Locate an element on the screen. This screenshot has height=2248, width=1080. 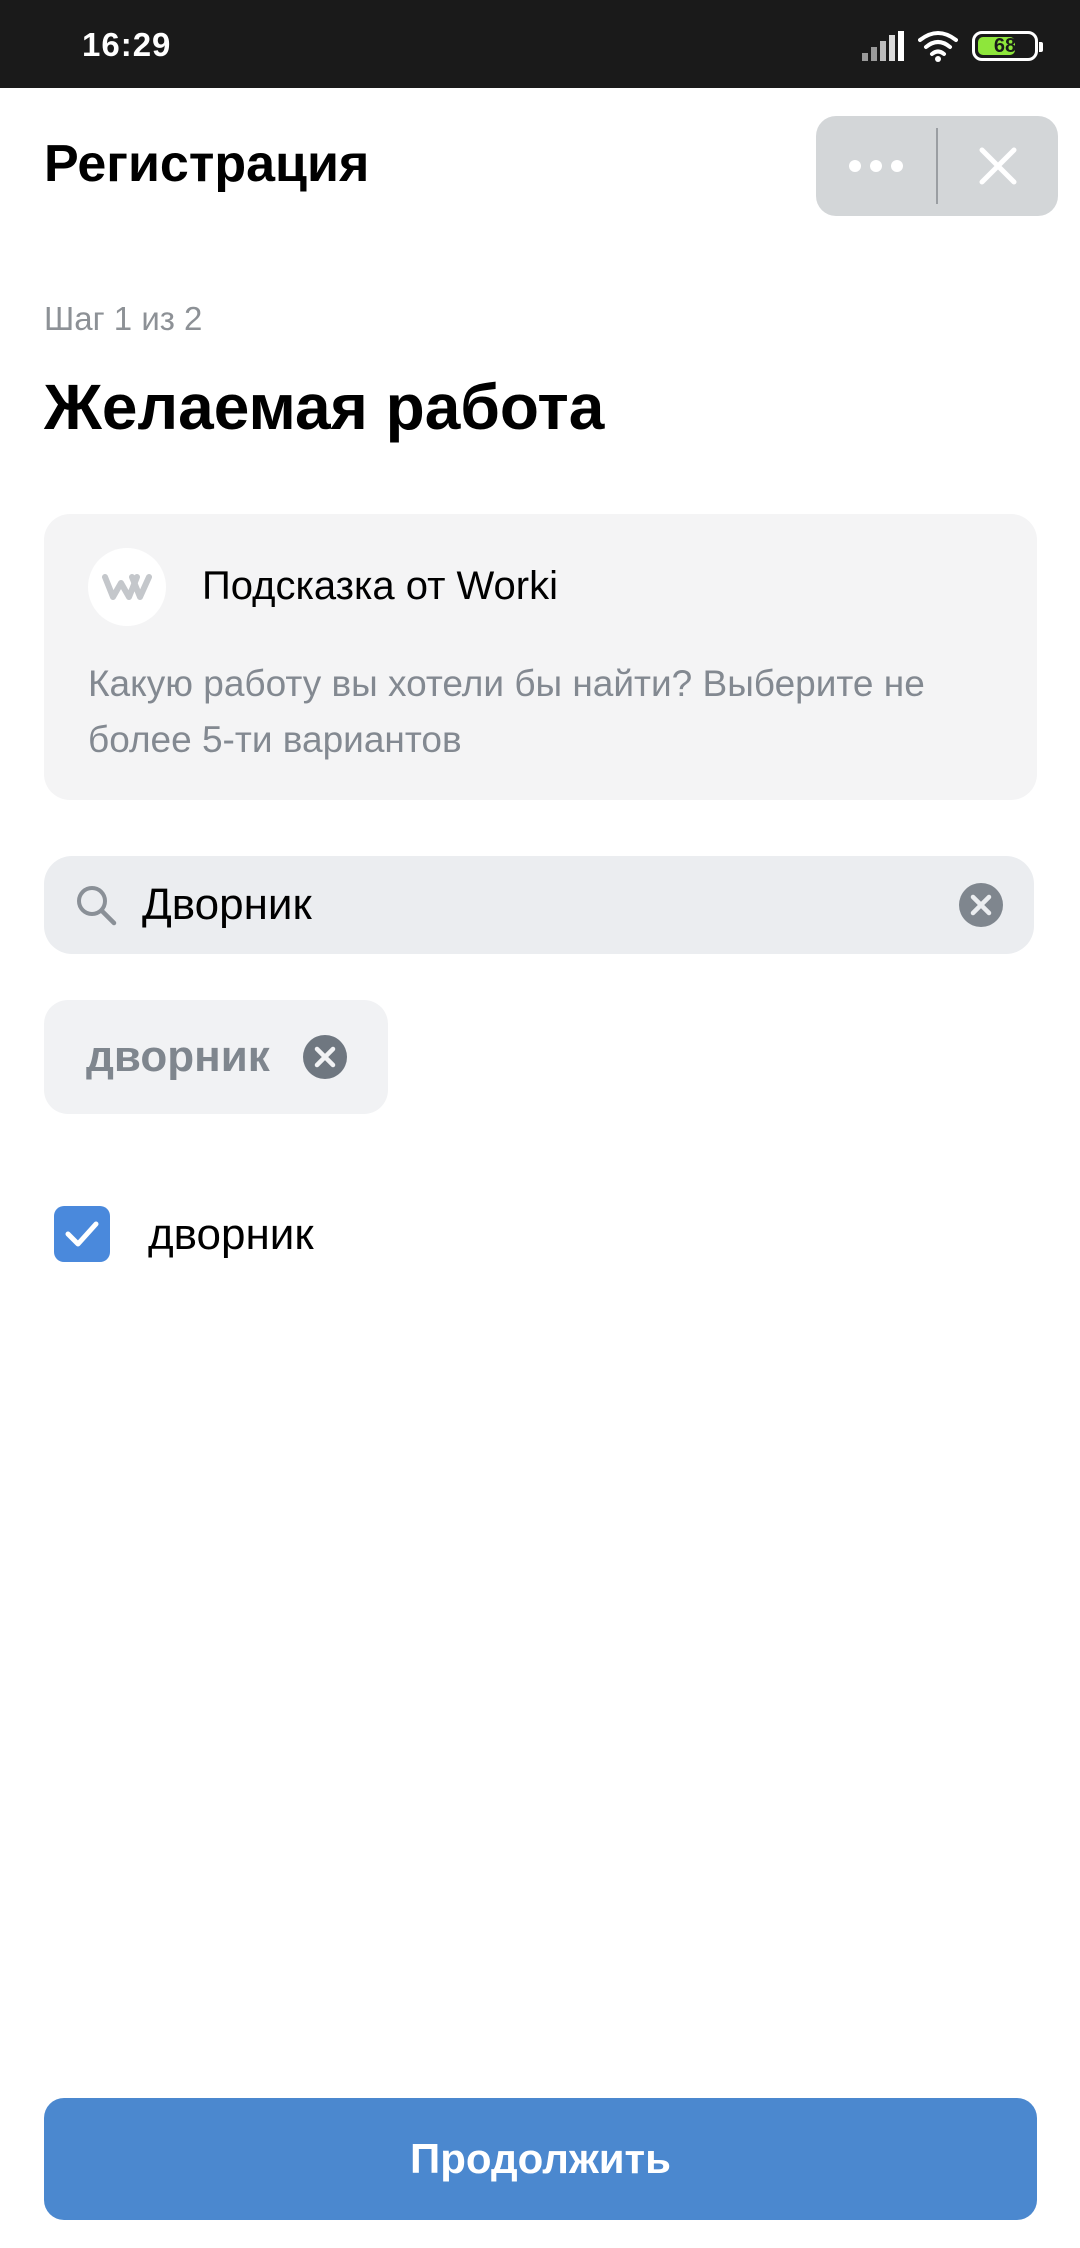
battery-level: 68 is located at coordinates (1005, 45).